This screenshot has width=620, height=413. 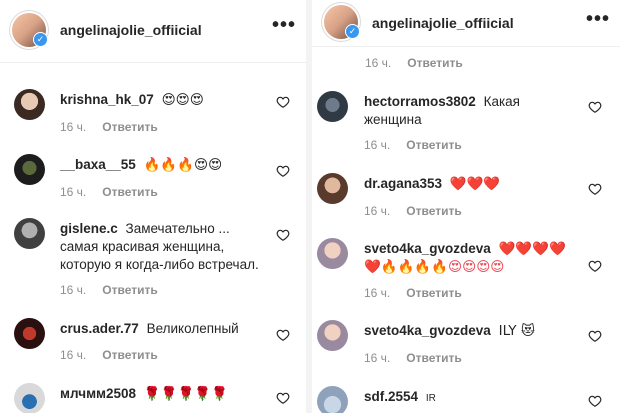 What do you see at coordinates (391, 396) in the screenshot?
I see `comment-username: sdf.2554` at bounding box center [391, 396].